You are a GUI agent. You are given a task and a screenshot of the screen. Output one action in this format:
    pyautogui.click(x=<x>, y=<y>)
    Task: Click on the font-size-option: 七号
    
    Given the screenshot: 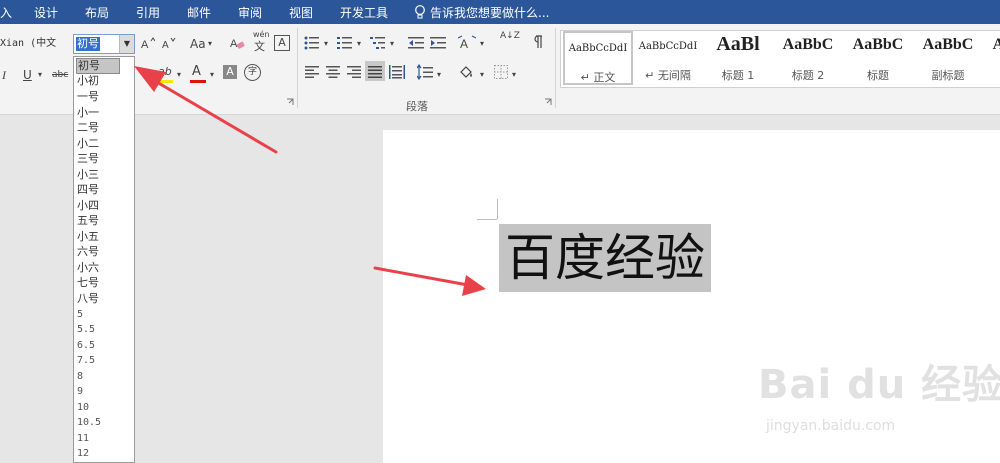 What is the action you would take?
    pyautogui.click(x=88, y=283)
    